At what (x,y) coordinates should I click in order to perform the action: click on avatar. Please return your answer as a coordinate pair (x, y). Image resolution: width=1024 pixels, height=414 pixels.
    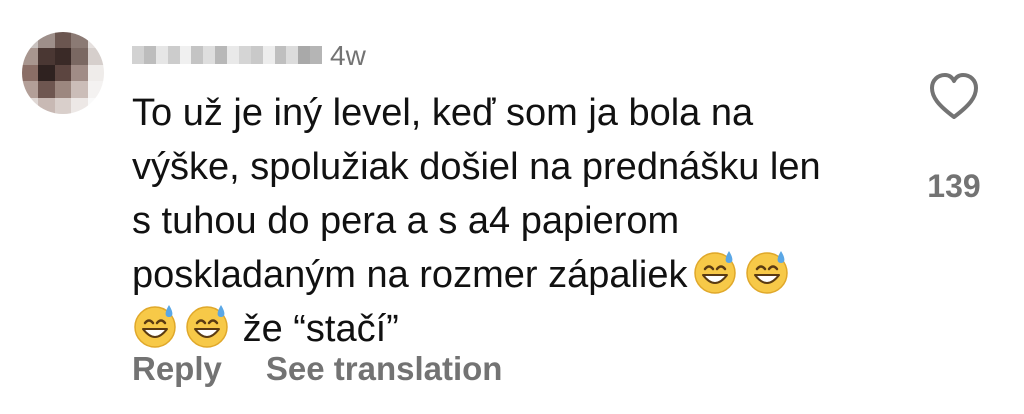
    Looking at the image, I should click on (63, 73).